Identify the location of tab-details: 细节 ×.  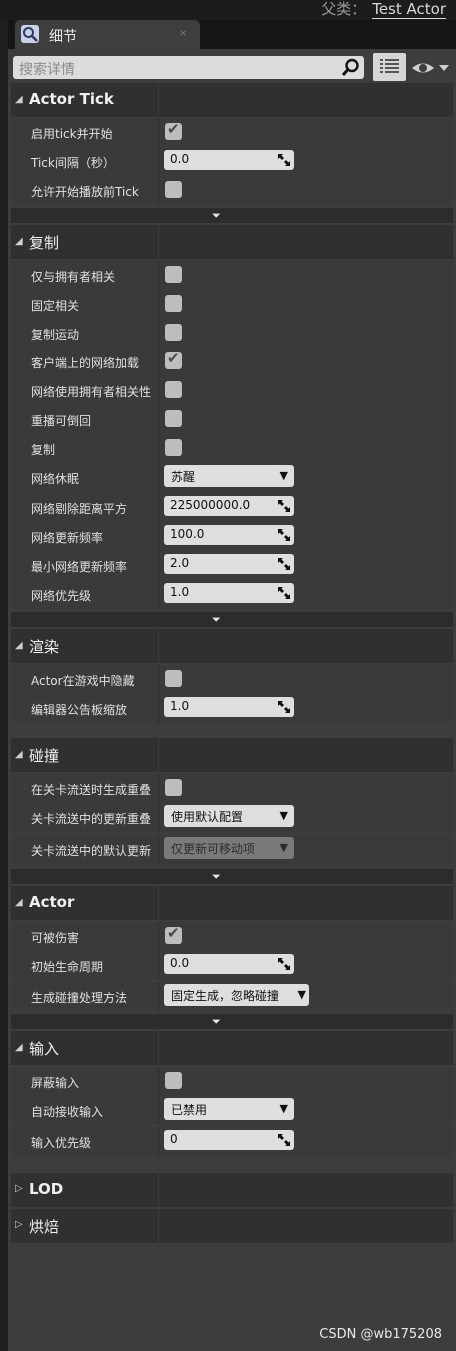
(107, 34).